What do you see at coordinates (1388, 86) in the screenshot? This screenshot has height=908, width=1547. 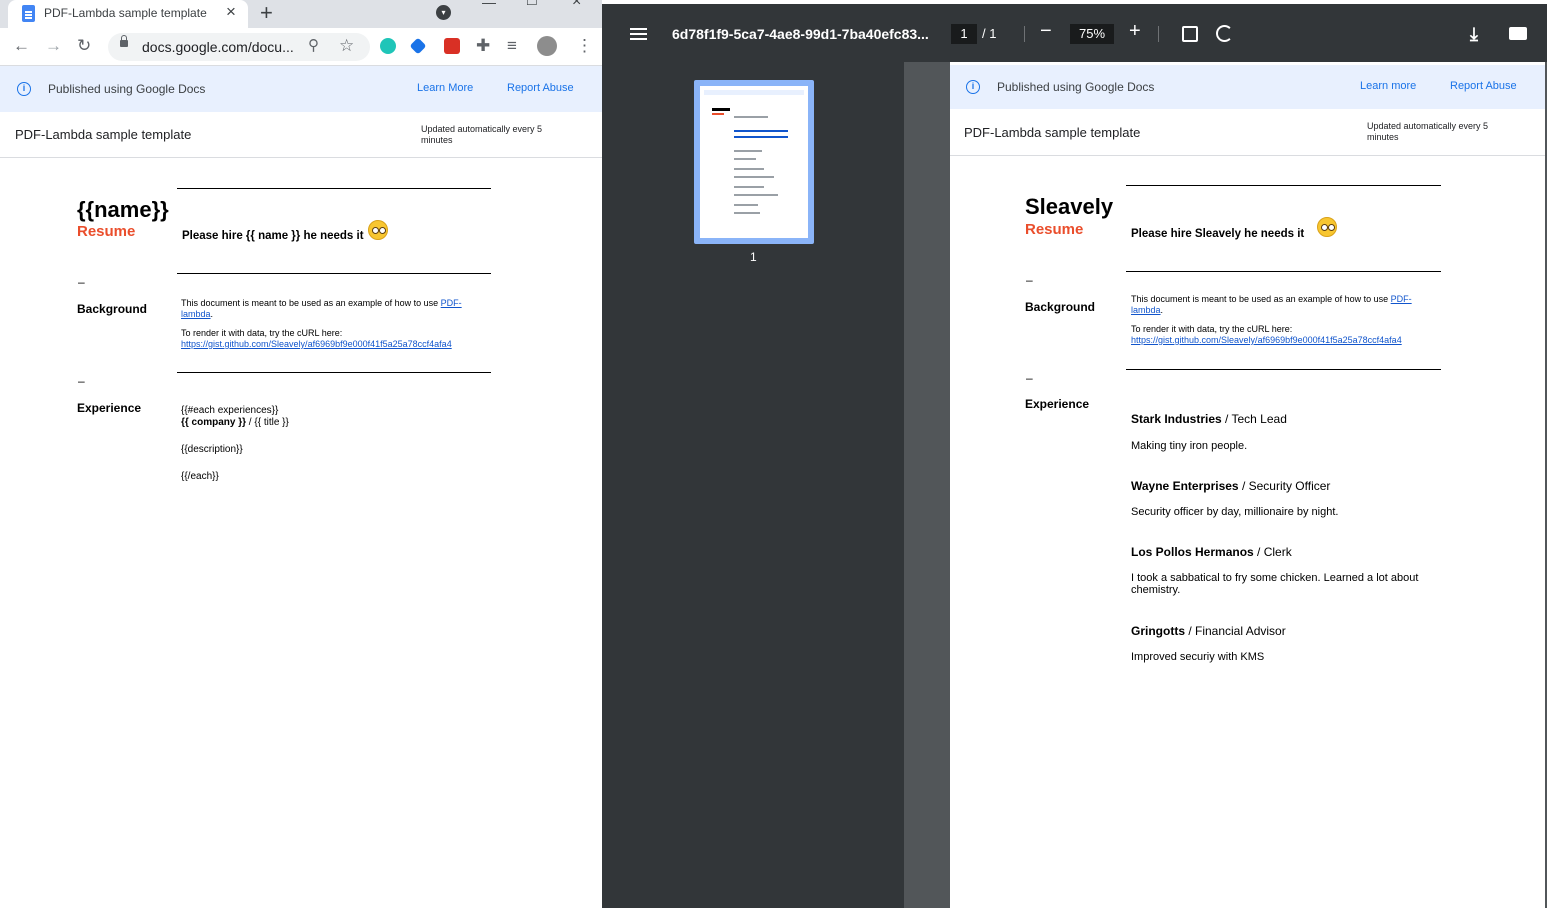 I see `pdf-learn-more-link: Learn more` at bounding box center [1388, 86].